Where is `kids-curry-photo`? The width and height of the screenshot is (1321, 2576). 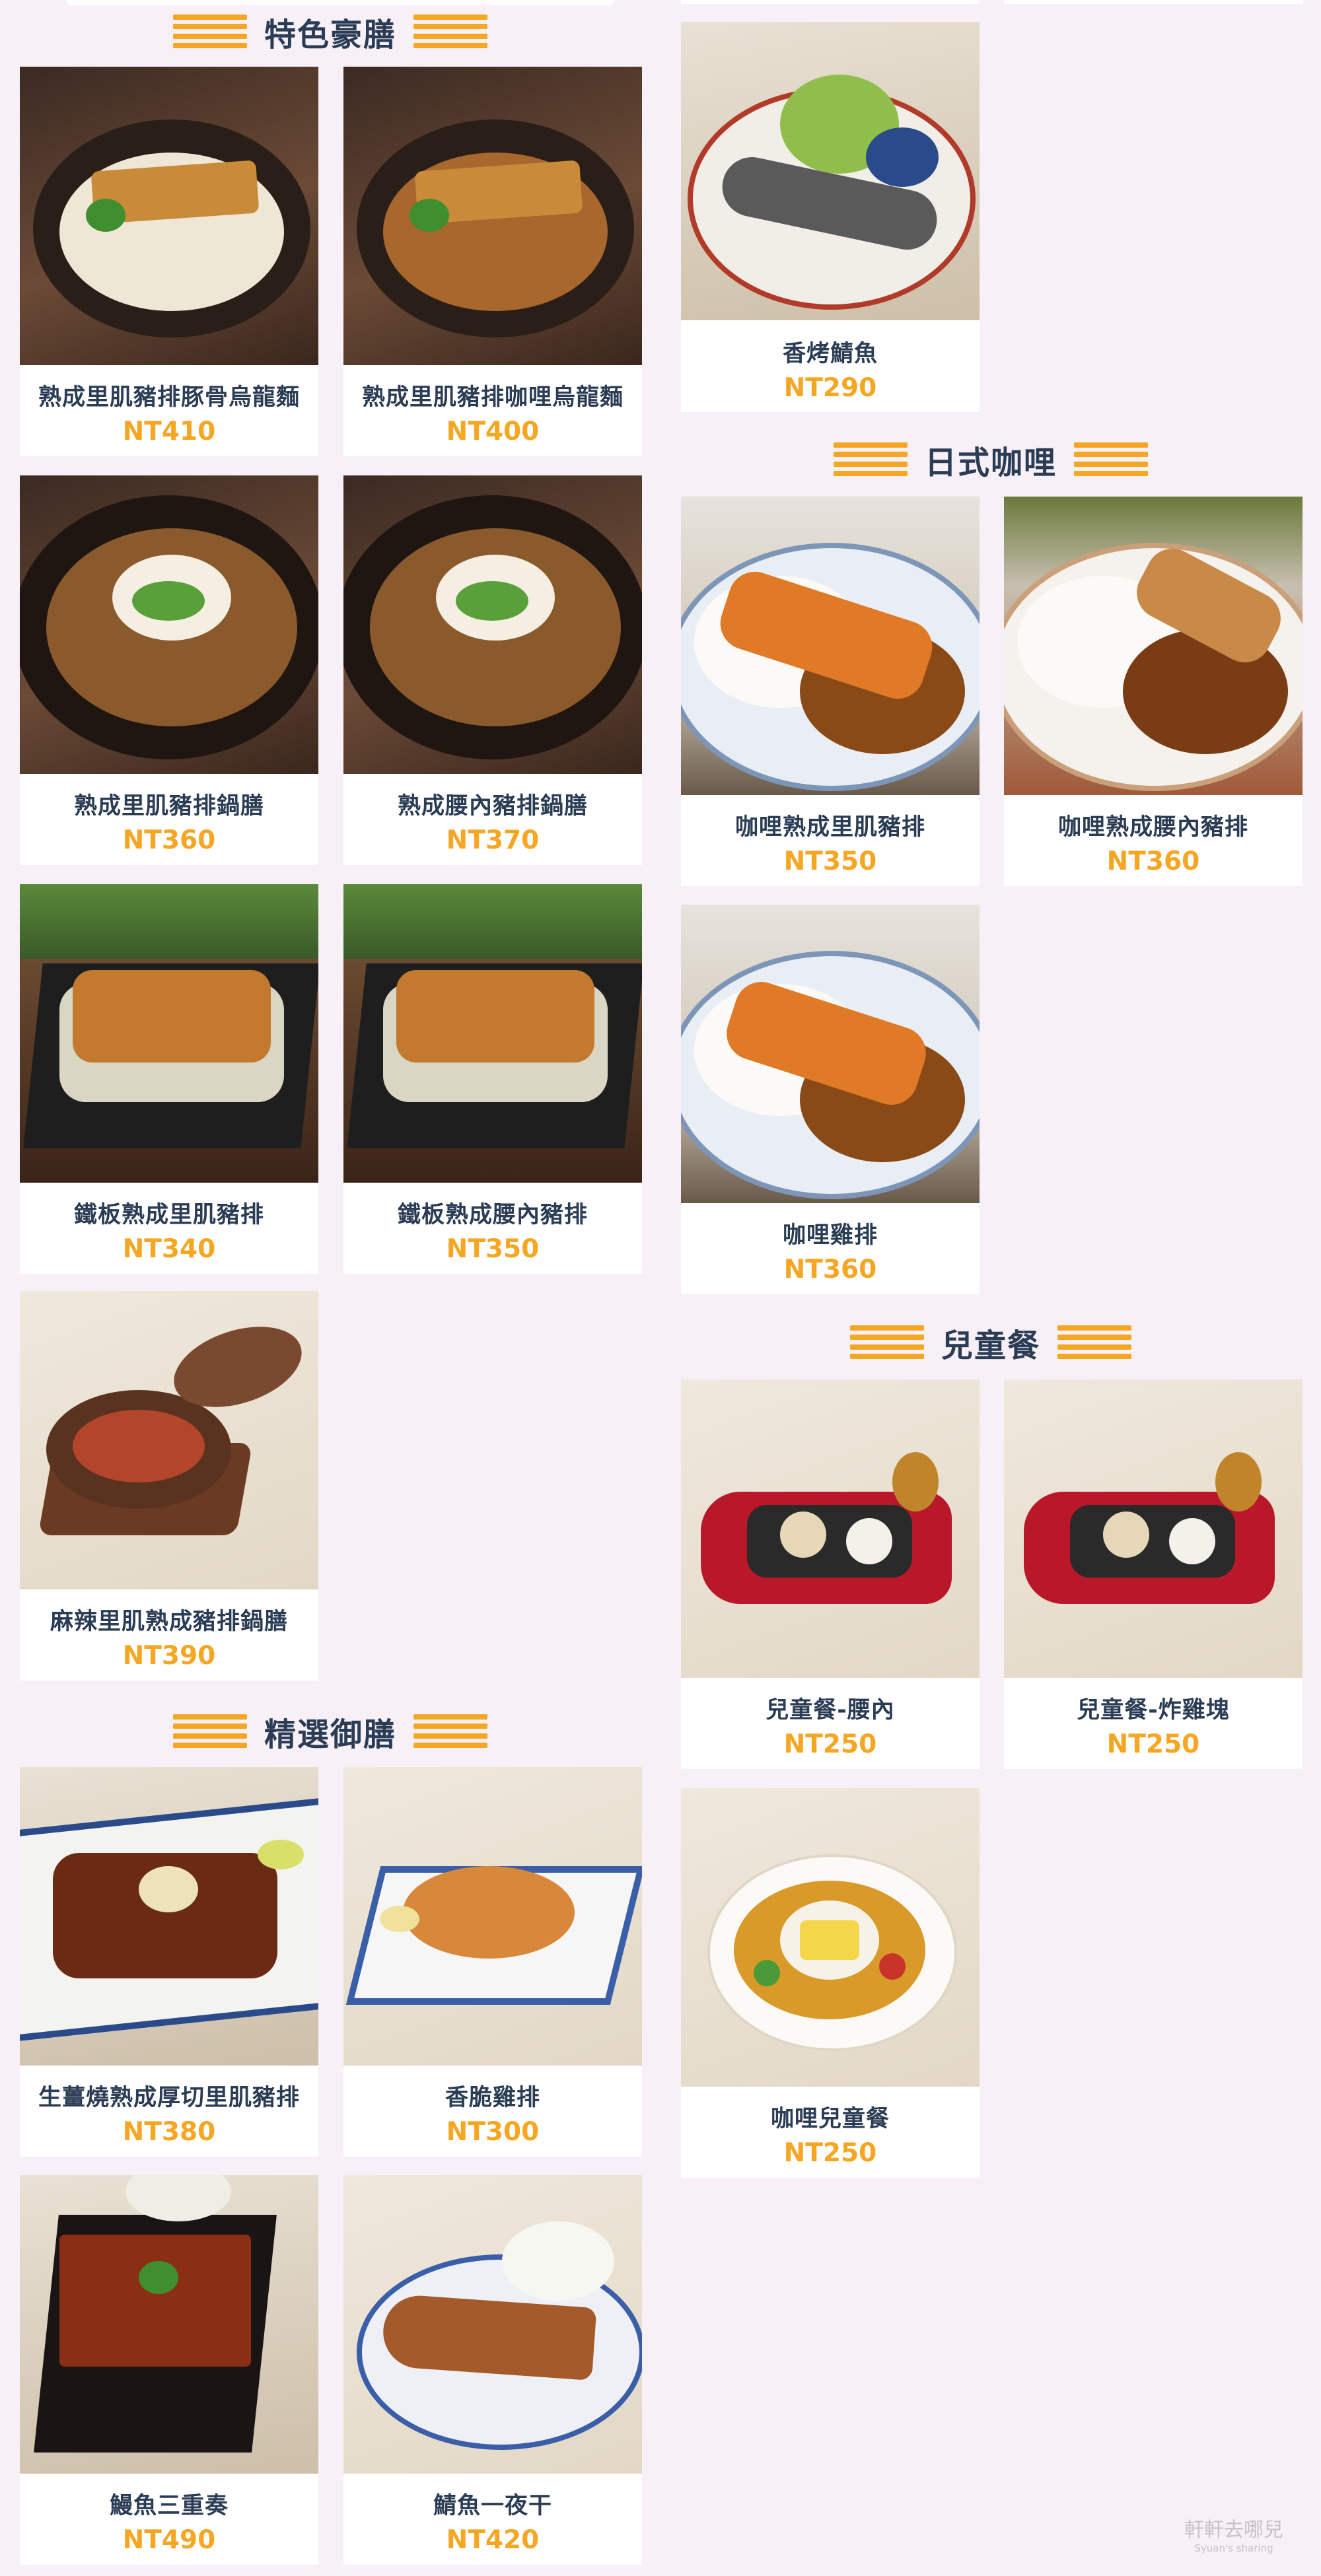 kids-curry-photo is located at coordinates (831, 1938).